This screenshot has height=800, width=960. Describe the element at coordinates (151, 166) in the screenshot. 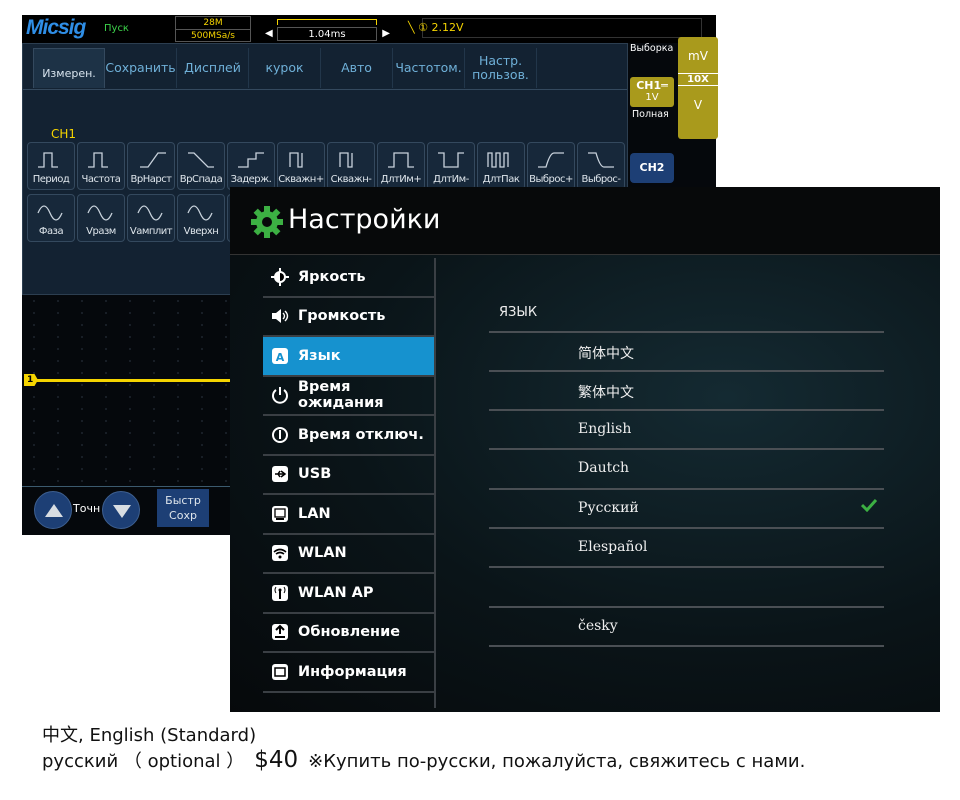

I see `measure-3-button: ВрНарст` at that location.